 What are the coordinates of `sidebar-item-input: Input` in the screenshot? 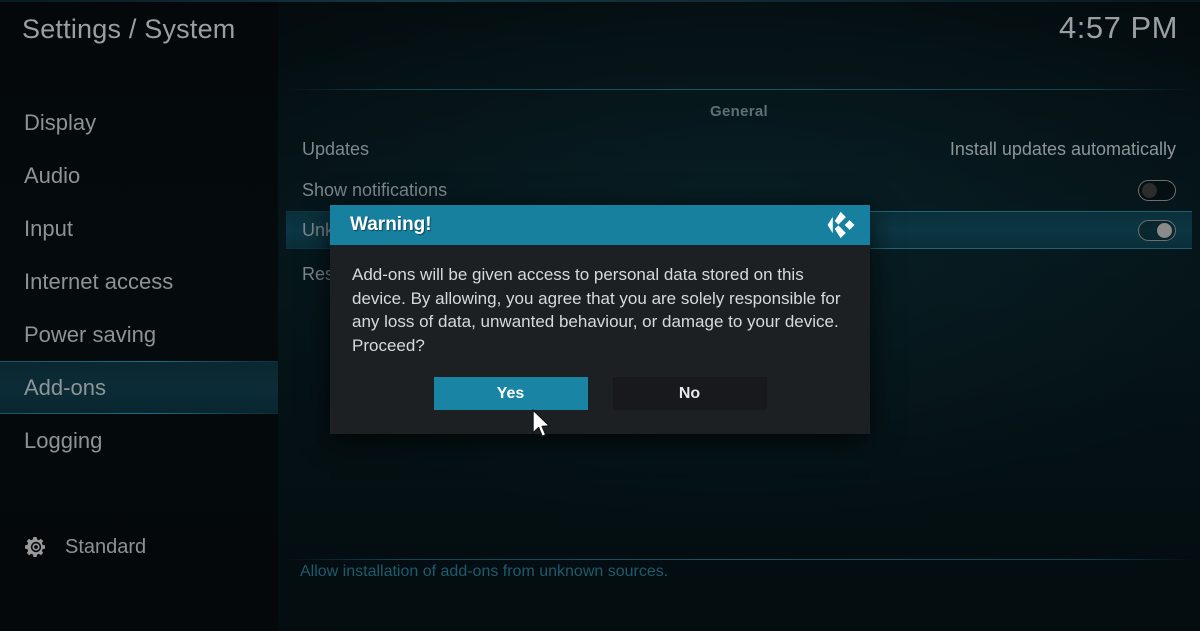 It's located at (139, 228).